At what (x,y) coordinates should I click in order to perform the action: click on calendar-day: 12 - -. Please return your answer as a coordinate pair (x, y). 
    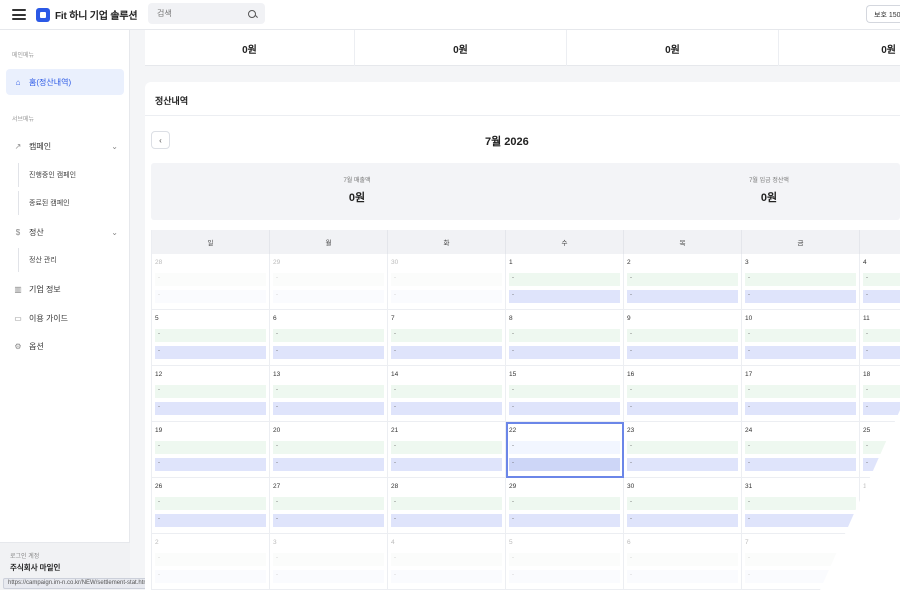
    Looking at the image, I should click on (211, 394).